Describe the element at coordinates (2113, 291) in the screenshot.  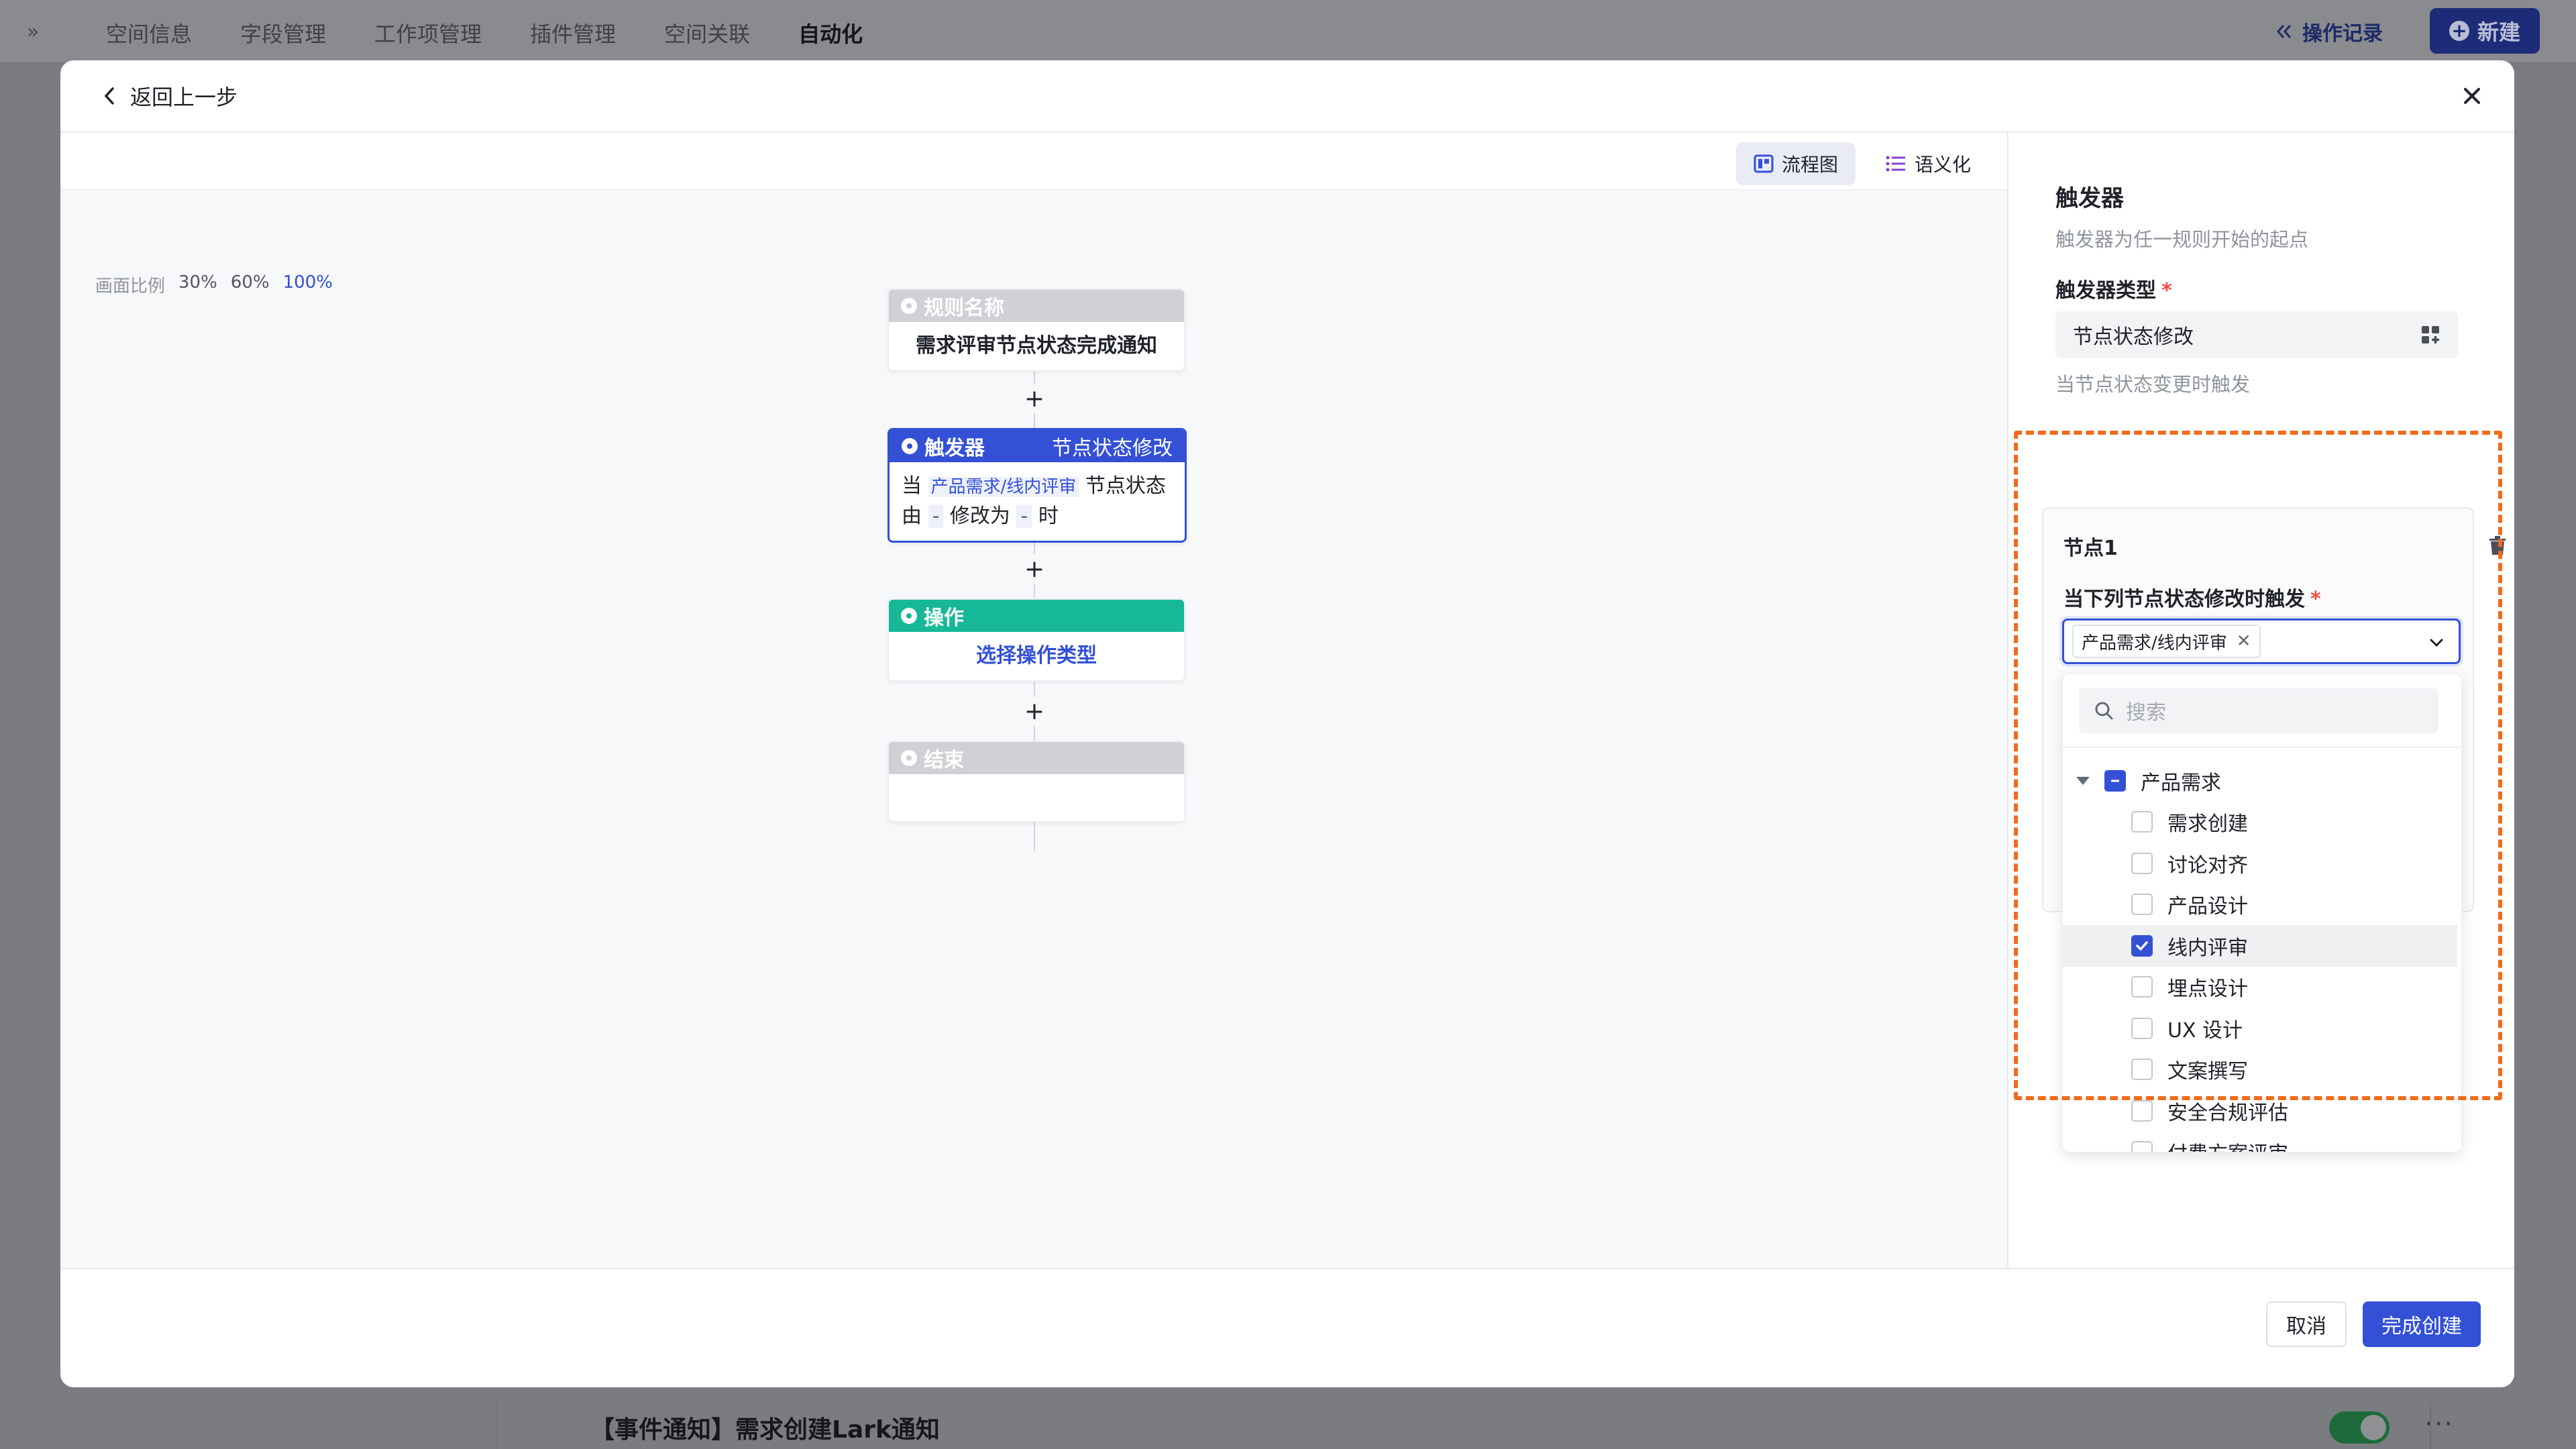
I see `trigger-type-label: 触发器类型 *` at that location.